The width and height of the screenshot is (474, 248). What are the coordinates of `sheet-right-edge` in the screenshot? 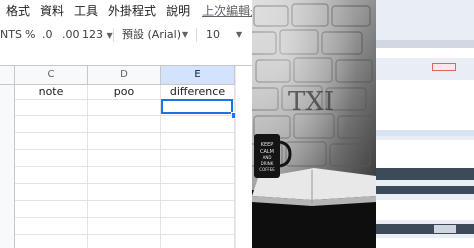 It's located at (243, 157).